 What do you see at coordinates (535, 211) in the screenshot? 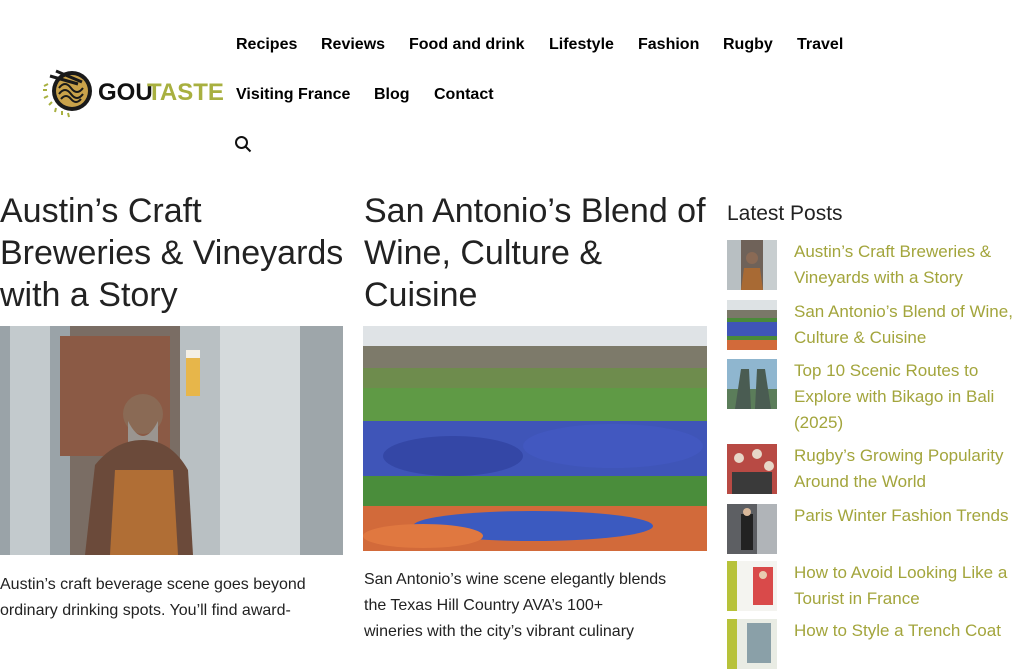
I see `post-title-line: San Antonio’s Blend of` at bounding box center [535, 211].